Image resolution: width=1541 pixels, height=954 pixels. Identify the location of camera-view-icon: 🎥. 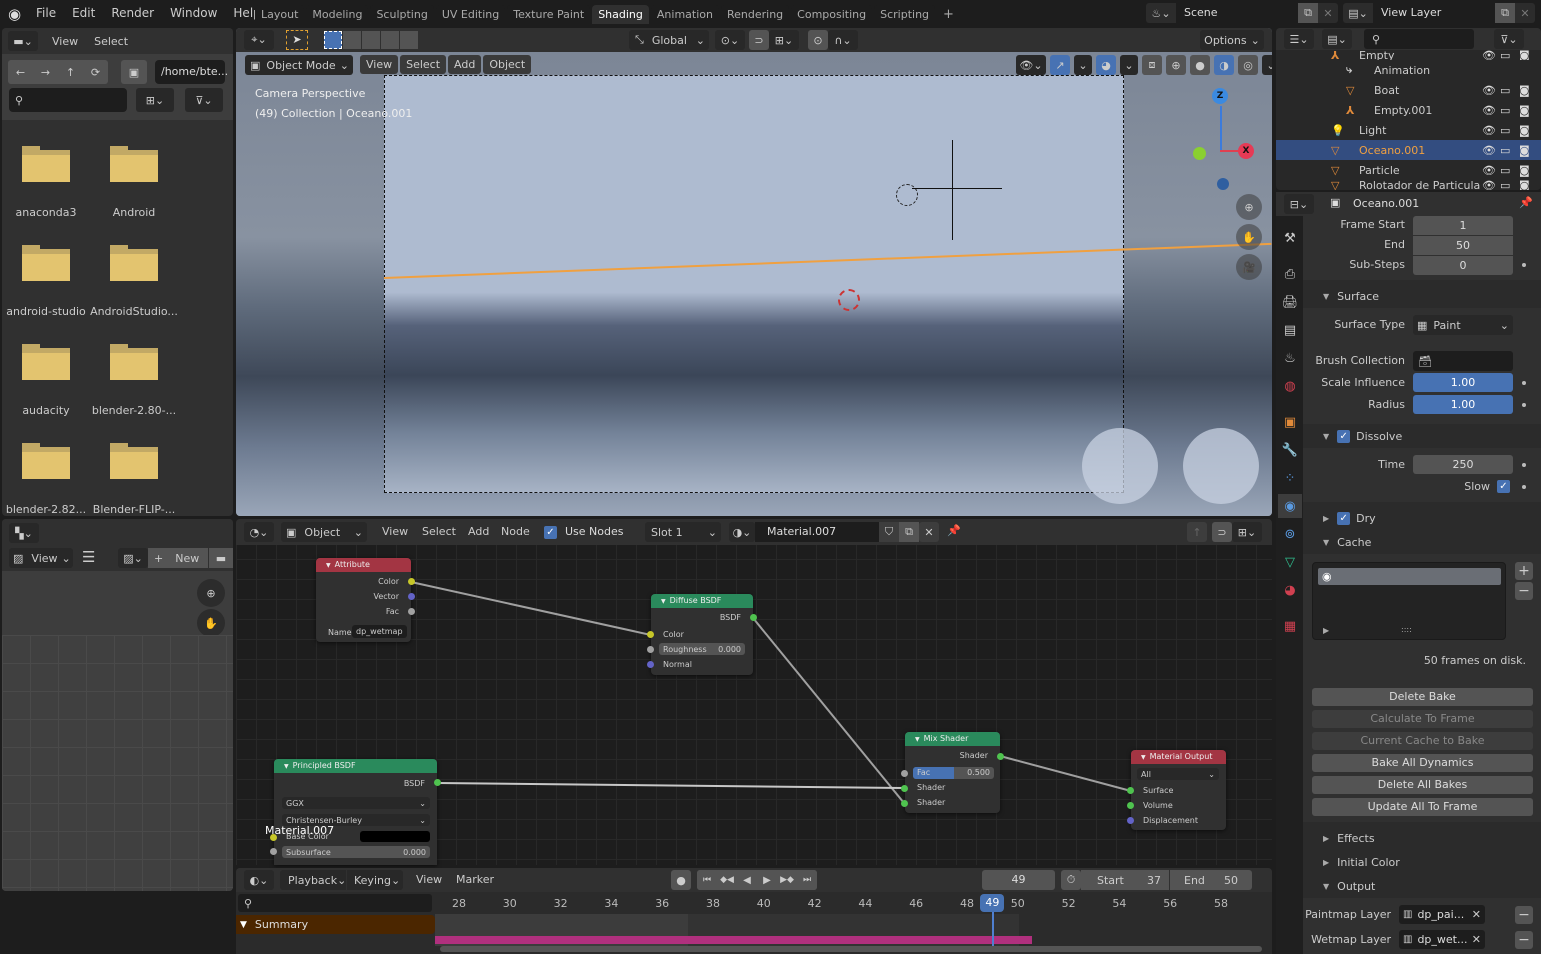
(1249, 267).